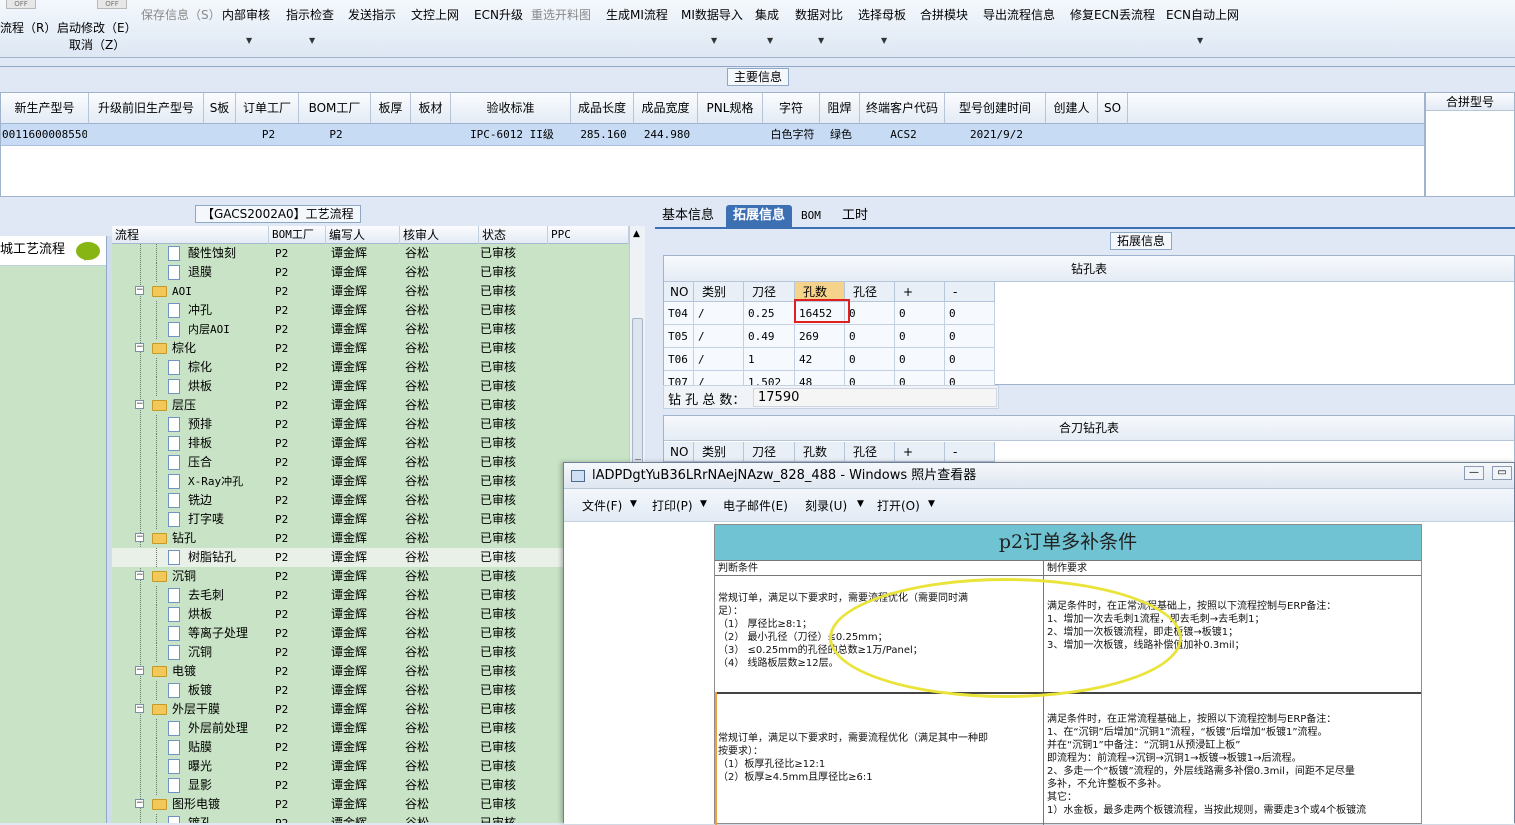 The height and width of the screenshot is (825, 1515). I want to click on toolbar-button-9: 集成, so click(767, 14).